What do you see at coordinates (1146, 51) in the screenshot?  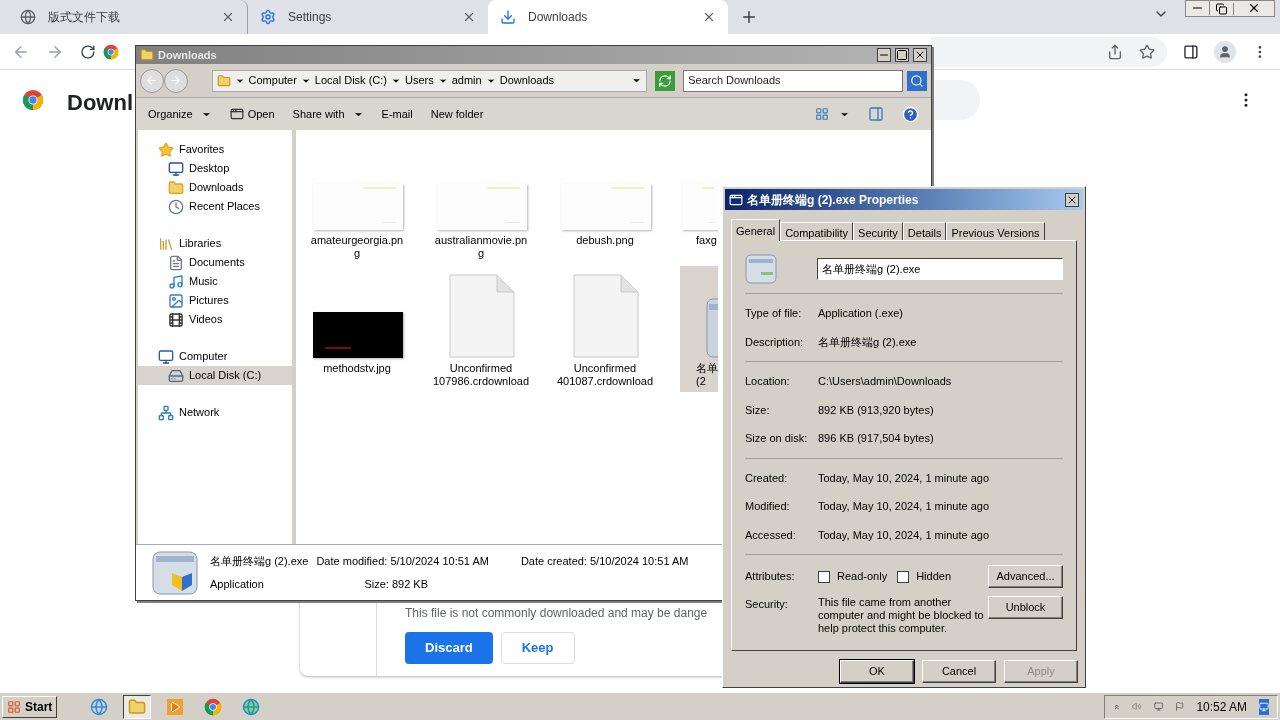 I see `bookmark-icon` at bounding box center [1146, 51].